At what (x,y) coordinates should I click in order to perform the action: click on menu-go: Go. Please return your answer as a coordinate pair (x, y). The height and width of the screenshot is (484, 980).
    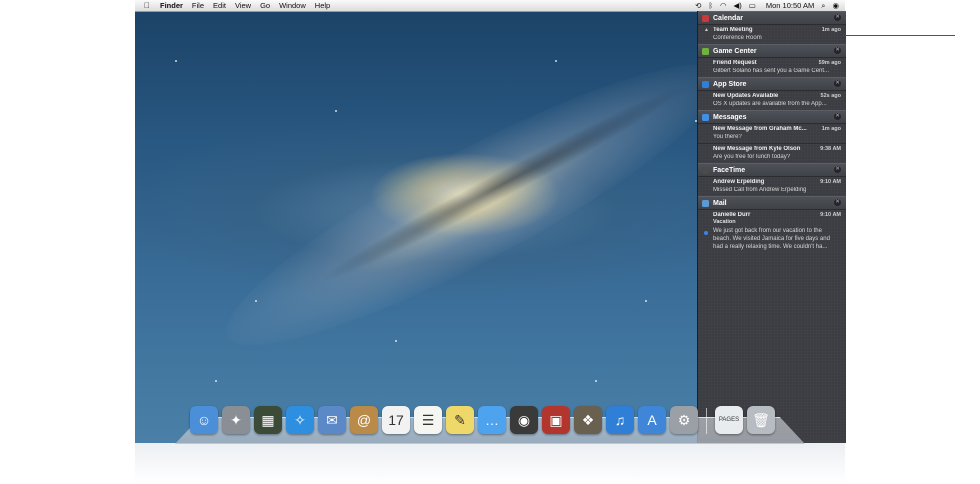
    Looking at the image, I should click on (265, 5).